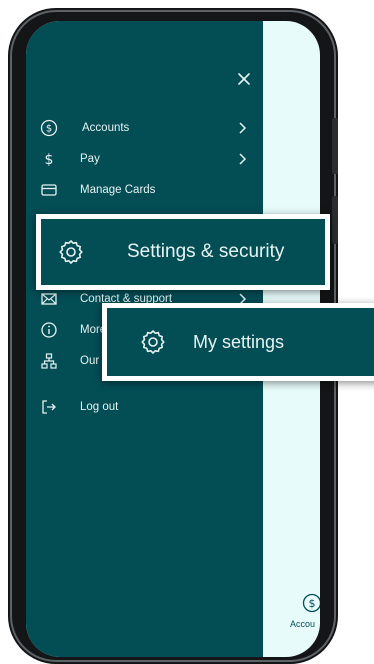 The width and height of the screenshot is (374, 664). Describe the element at coordinates (144, 128) in the screenshot. I see `menu-item-accounts: $ Accounts` at that location.